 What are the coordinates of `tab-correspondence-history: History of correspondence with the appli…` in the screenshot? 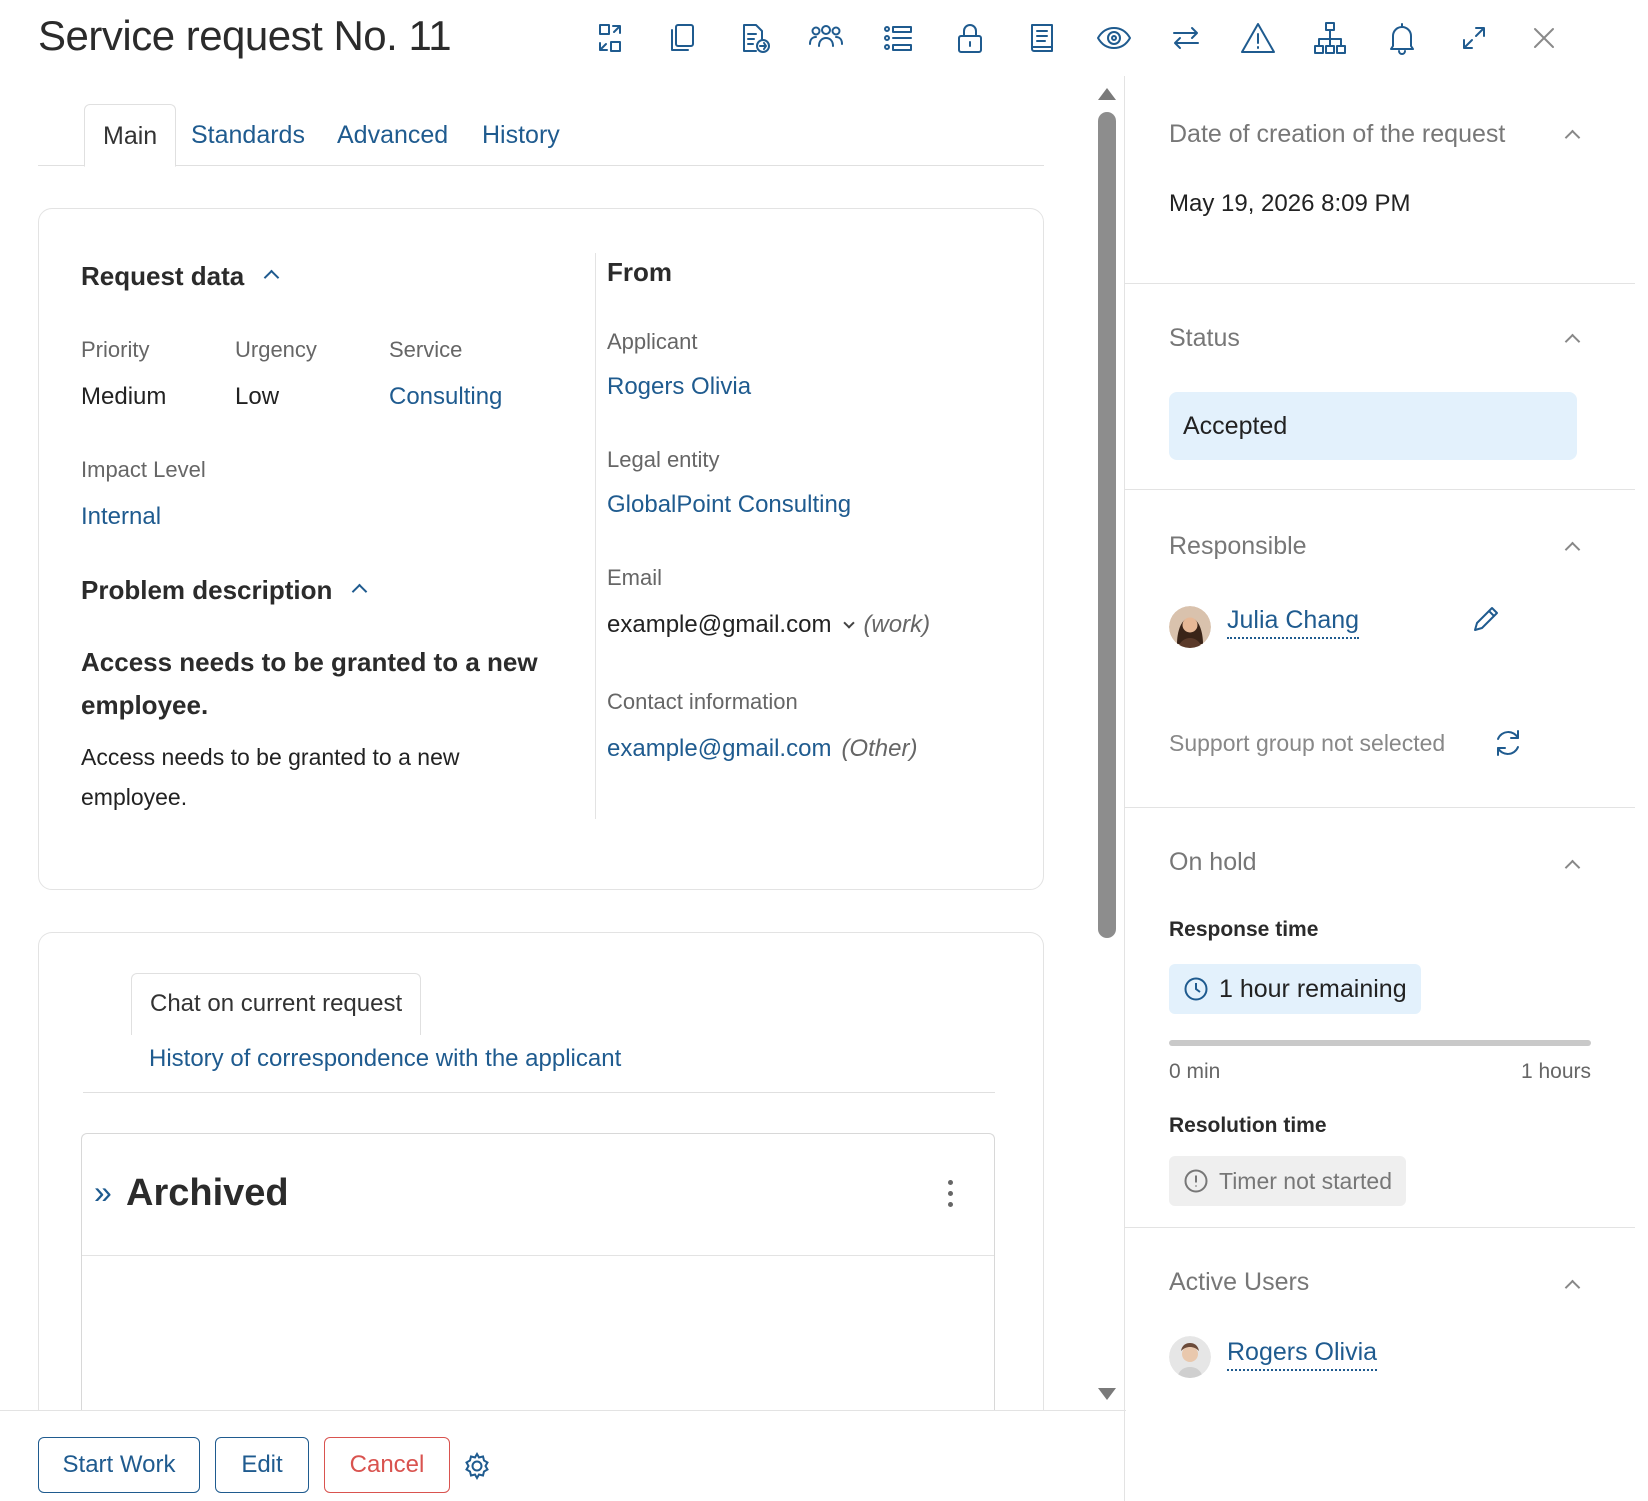 It's located at (385, 1059).